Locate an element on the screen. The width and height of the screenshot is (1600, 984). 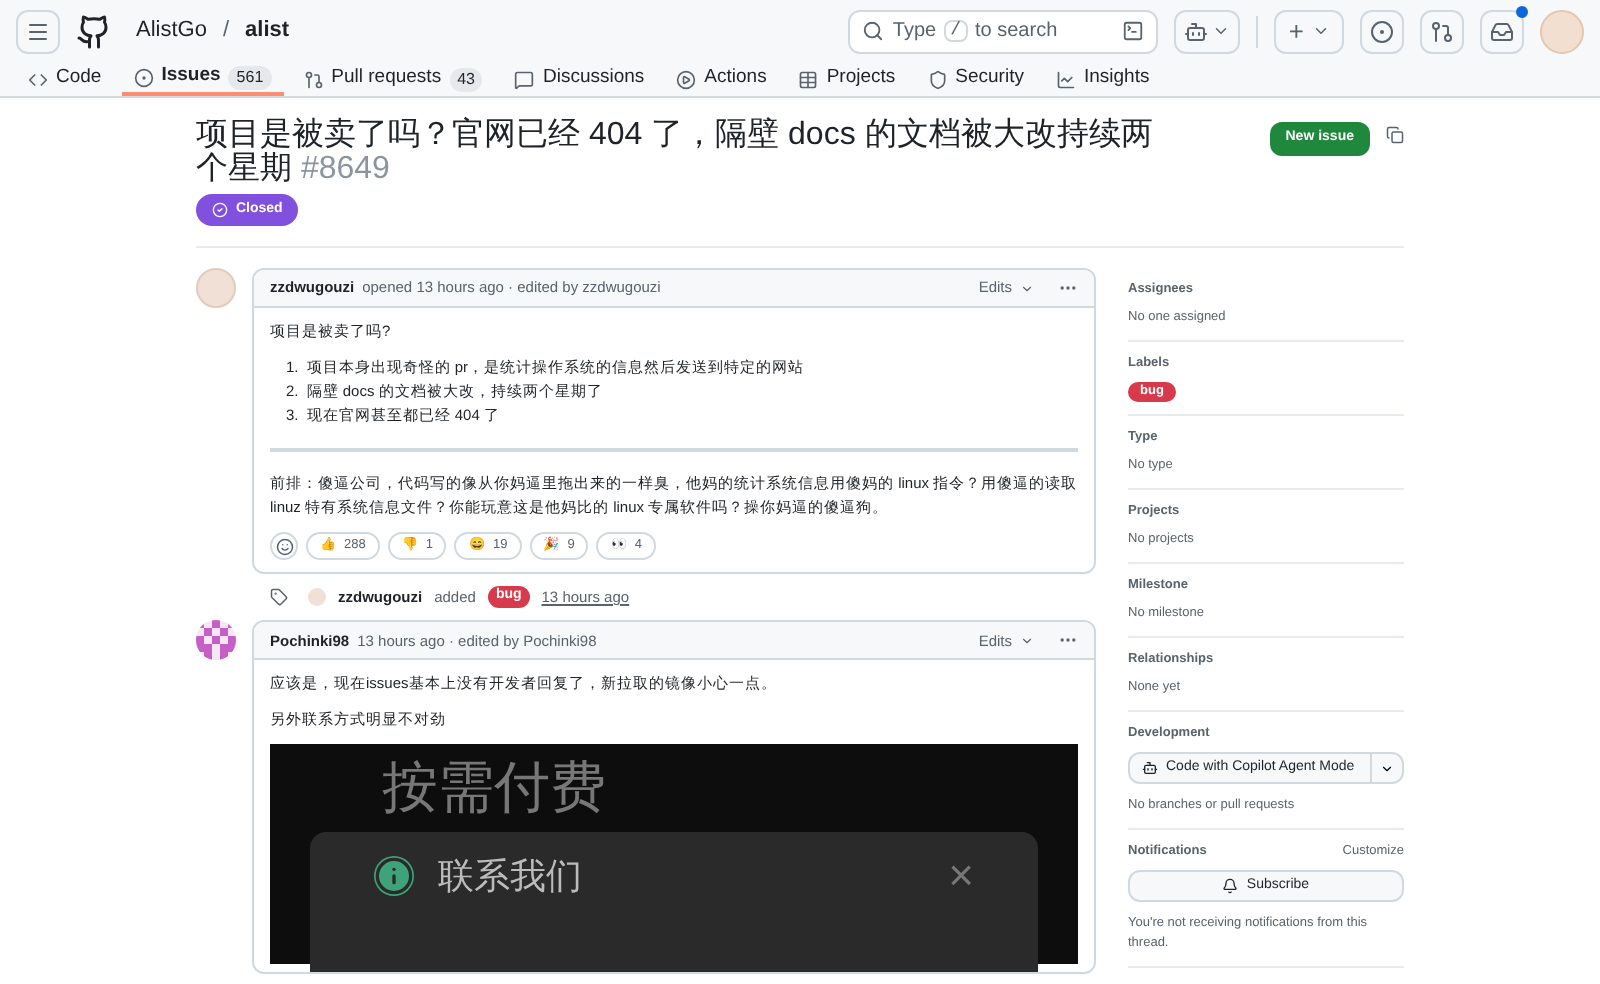
issues-button is located at coordinates (1382, 31).